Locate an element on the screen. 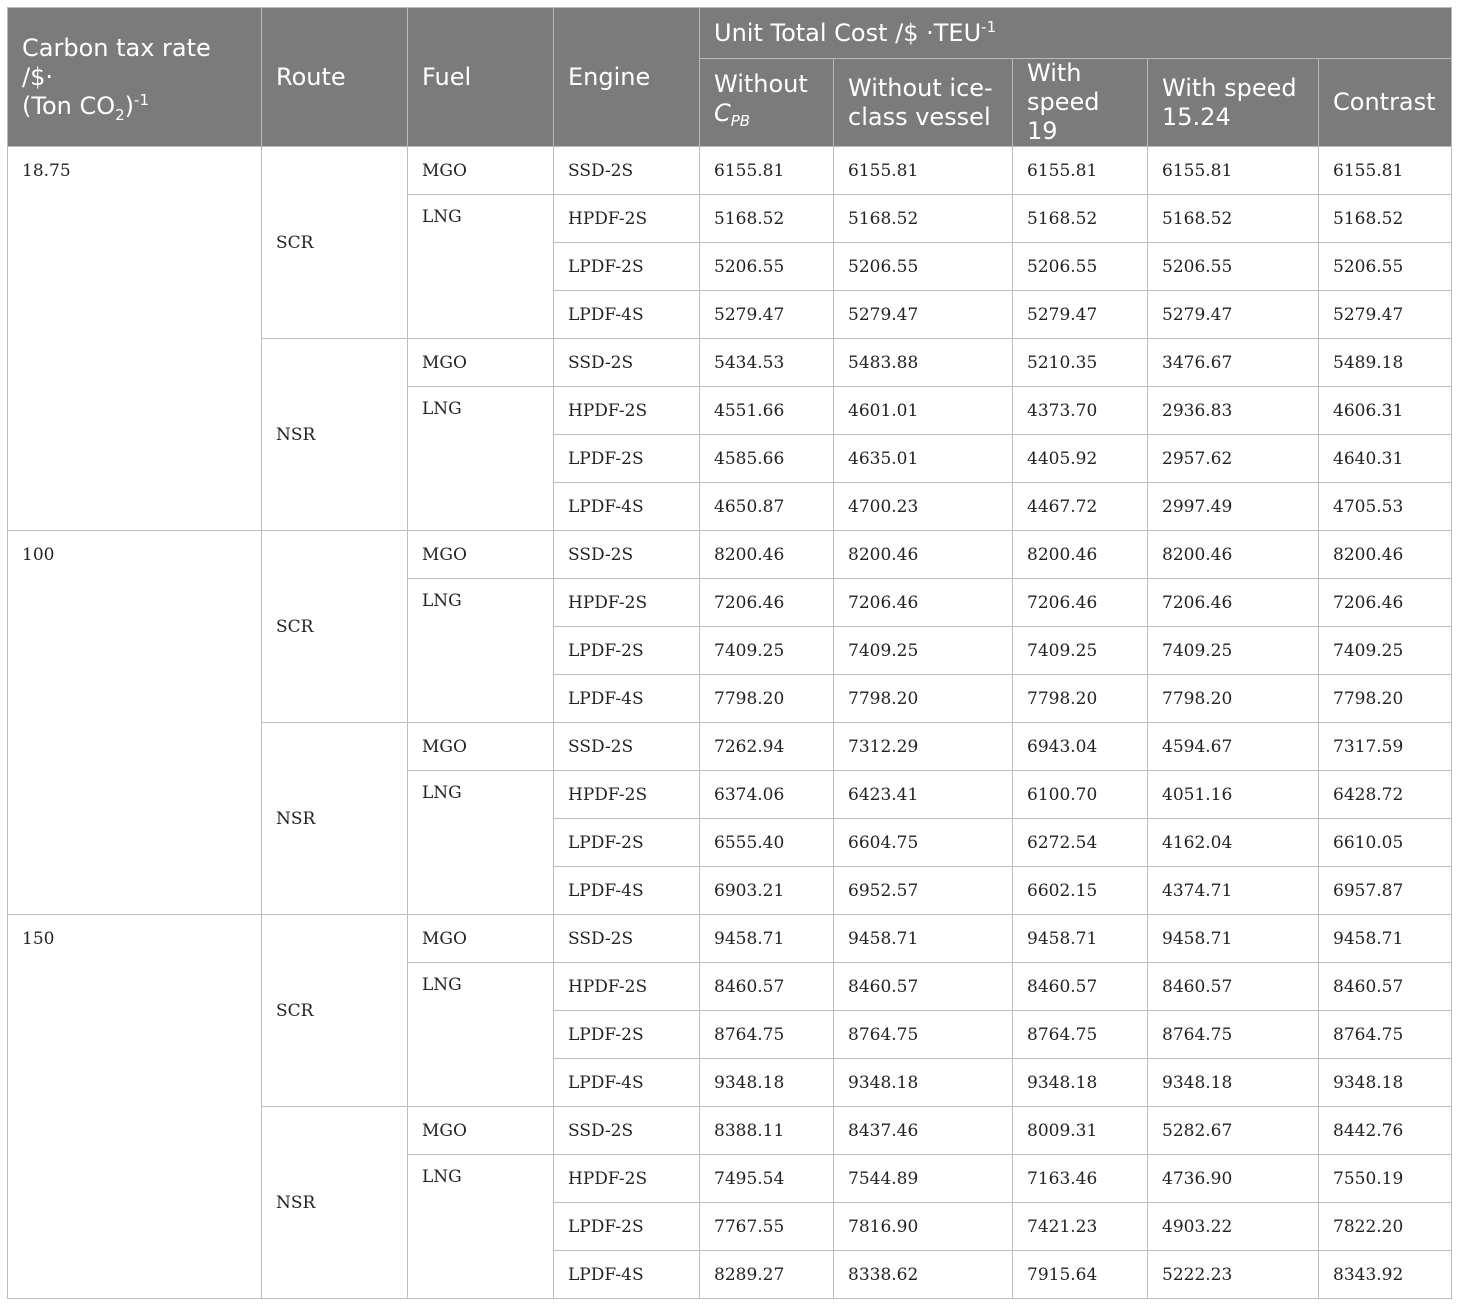 The width and height of the screenshot is (1460, 1308). value-cell: 6604.75 is located at coordinates (923, 842).